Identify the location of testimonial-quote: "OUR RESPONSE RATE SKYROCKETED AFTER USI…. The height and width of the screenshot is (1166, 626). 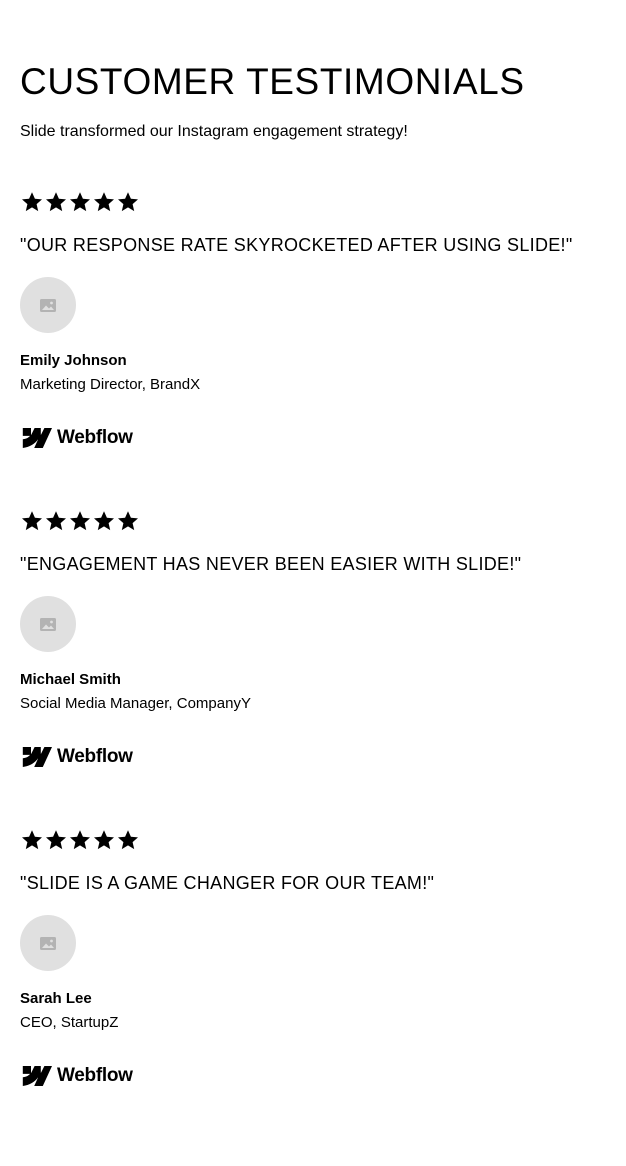
(296, 245).